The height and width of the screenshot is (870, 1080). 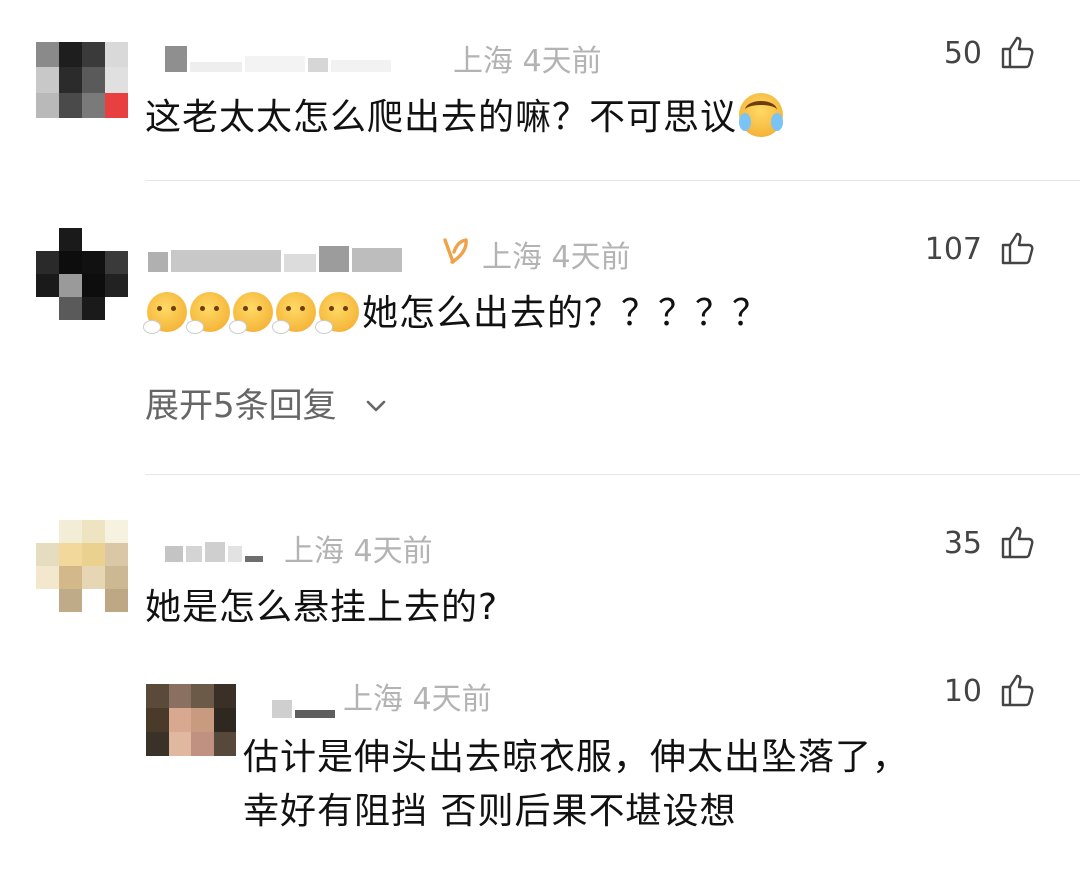 I want to click on like-count: 10, so click(x=962, y=691).